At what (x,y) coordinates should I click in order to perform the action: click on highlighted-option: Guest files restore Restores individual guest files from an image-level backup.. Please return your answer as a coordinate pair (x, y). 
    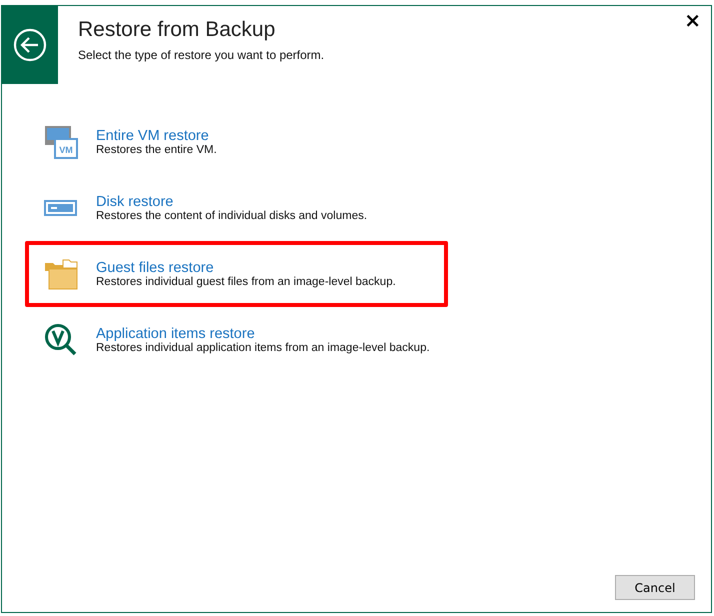
    Looking at the image, I should click on (236, 274).